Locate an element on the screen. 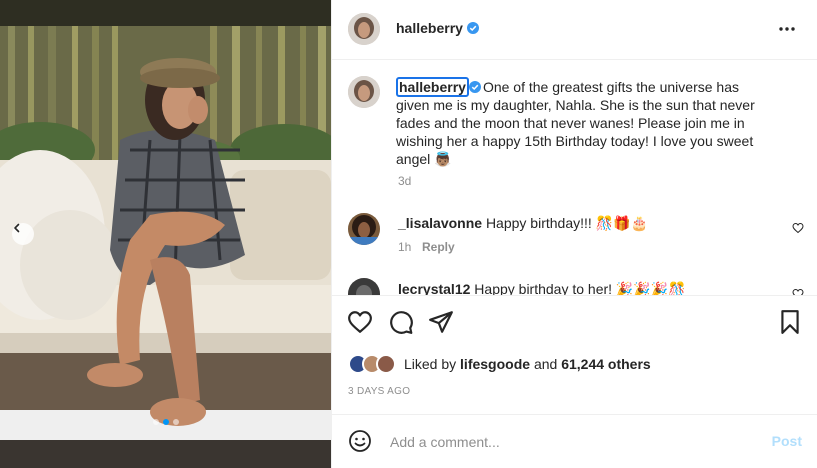 The height and width of the screenshot is (468, 817). carousel-indicator is located at coordinates (165, 422).